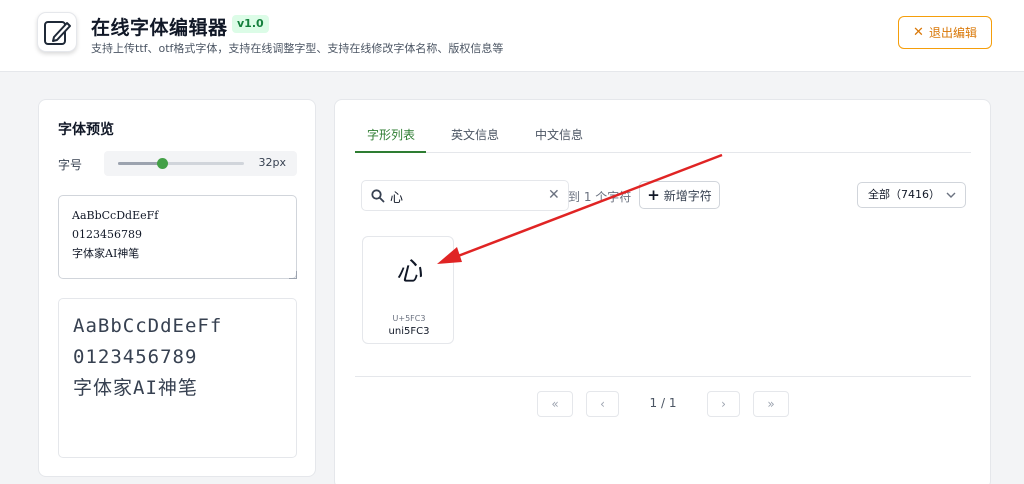  I want to click on app-title: 在线字体编辑器, so click(159, 28).